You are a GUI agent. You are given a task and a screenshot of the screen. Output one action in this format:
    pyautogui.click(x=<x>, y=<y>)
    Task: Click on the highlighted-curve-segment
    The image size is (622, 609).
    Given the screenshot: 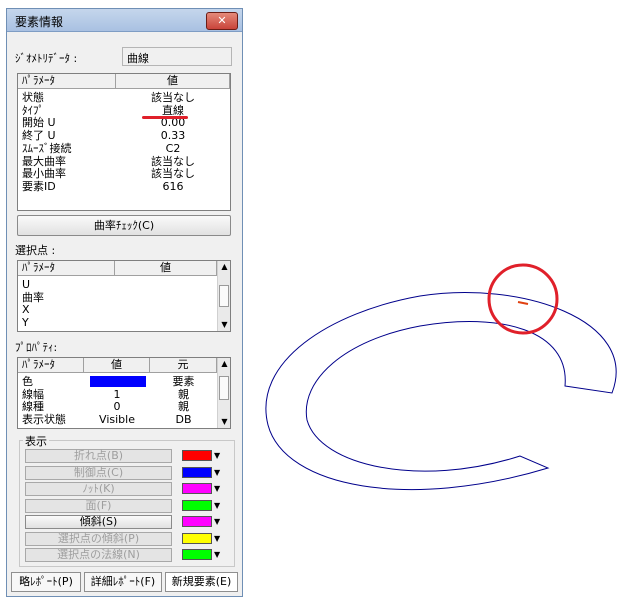 What is the action you would take?
    pyautogui.click(x=523, y=303)
    